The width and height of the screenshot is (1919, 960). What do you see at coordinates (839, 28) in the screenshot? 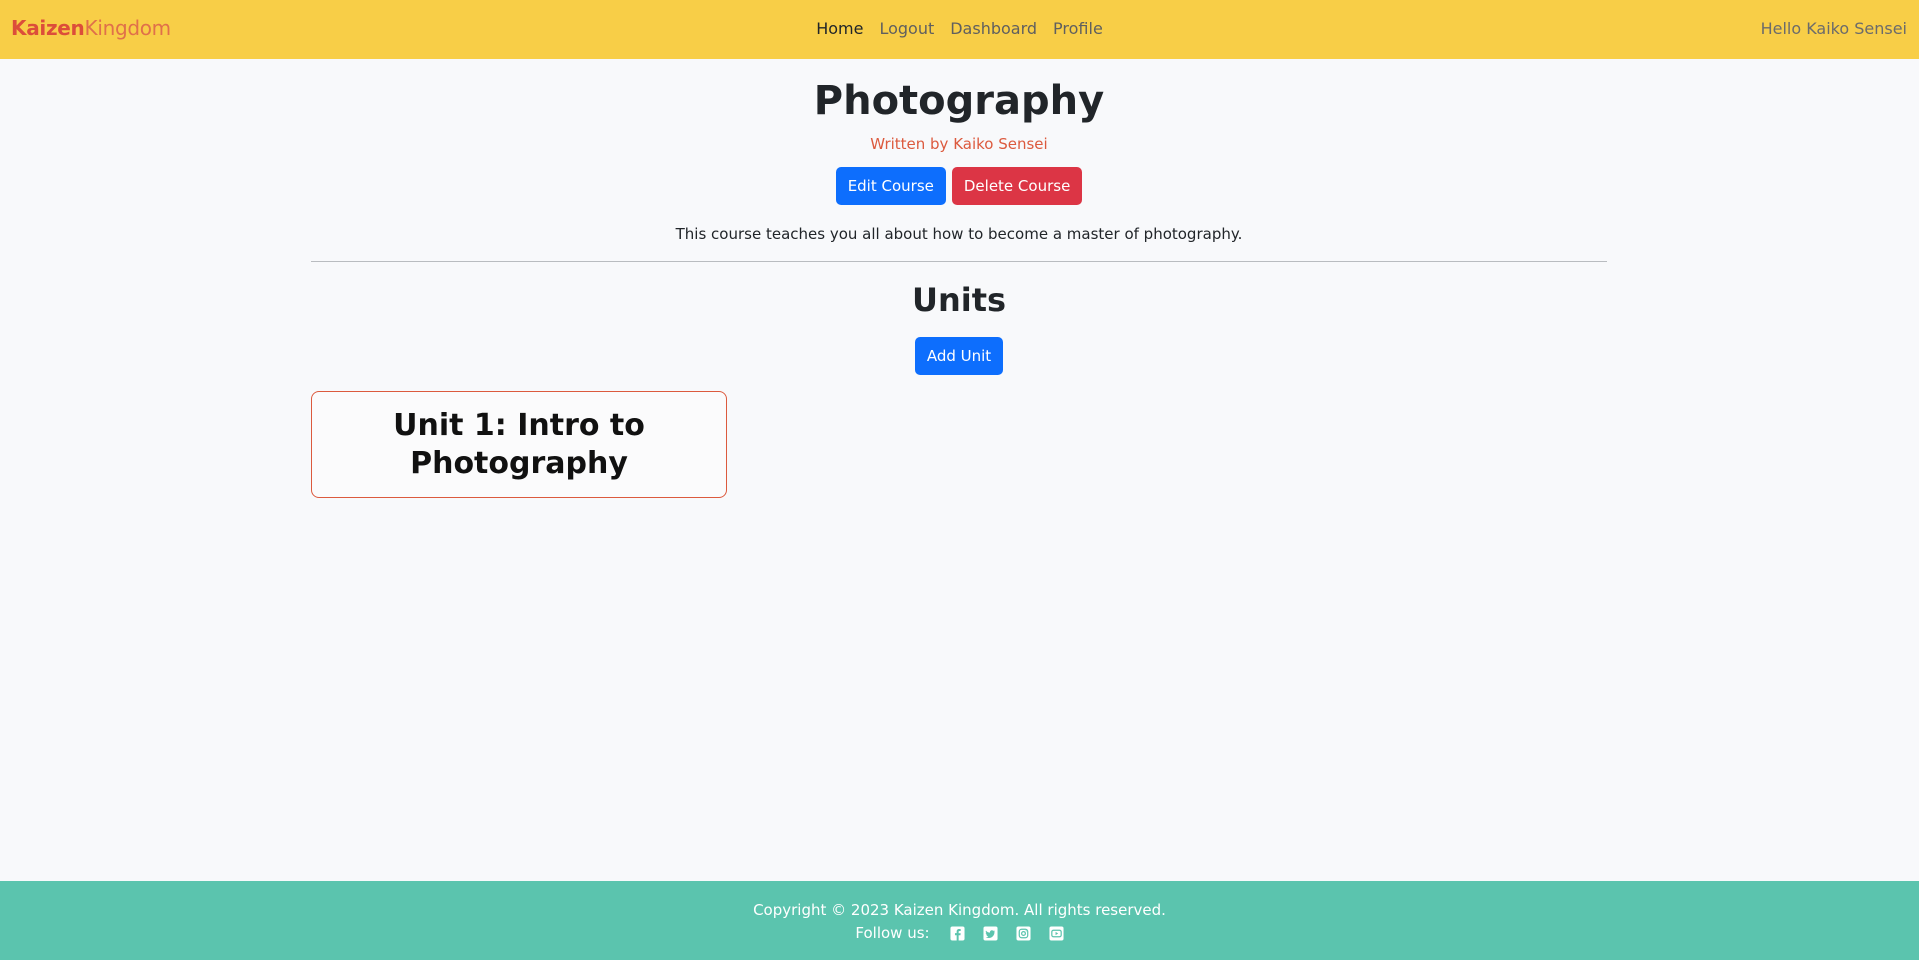
I see `nav-link-home: Home` at bounding box center [839, 28].